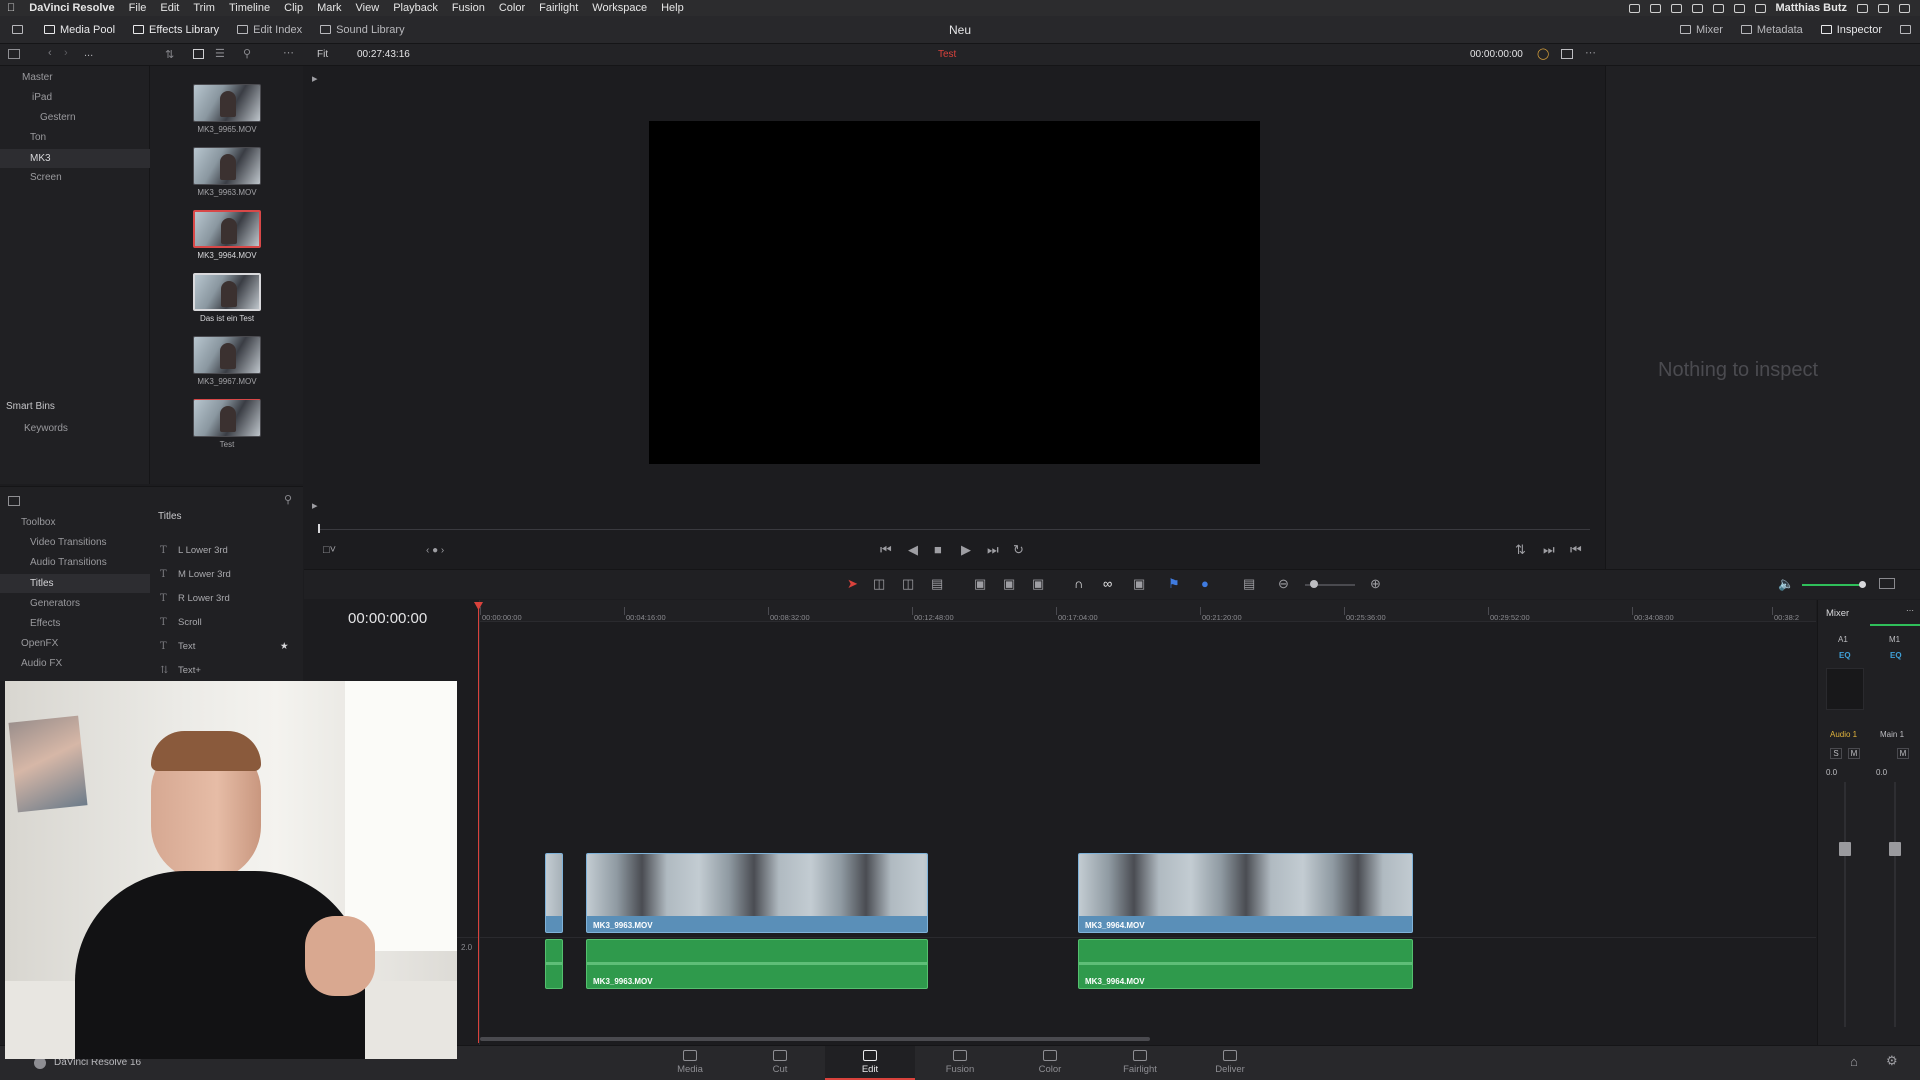  Describe the element at coordinates (1283, 584) in the screenshot. I see `zoom-out-icon: ⊖` at that location.